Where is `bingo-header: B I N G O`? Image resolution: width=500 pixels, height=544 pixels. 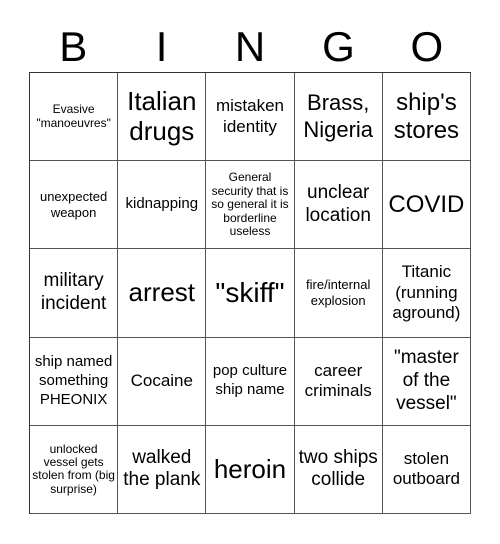 bingo-header: B I N G O is located at coordinates (250, 47).